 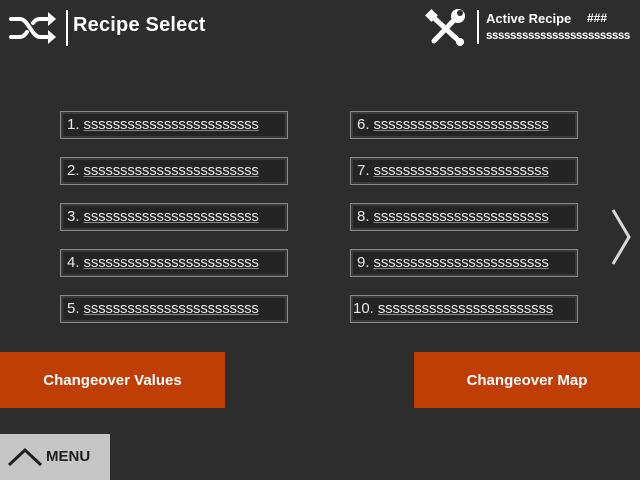 I want to click on page-title: Recipe Select, so click(x=139, y=25).